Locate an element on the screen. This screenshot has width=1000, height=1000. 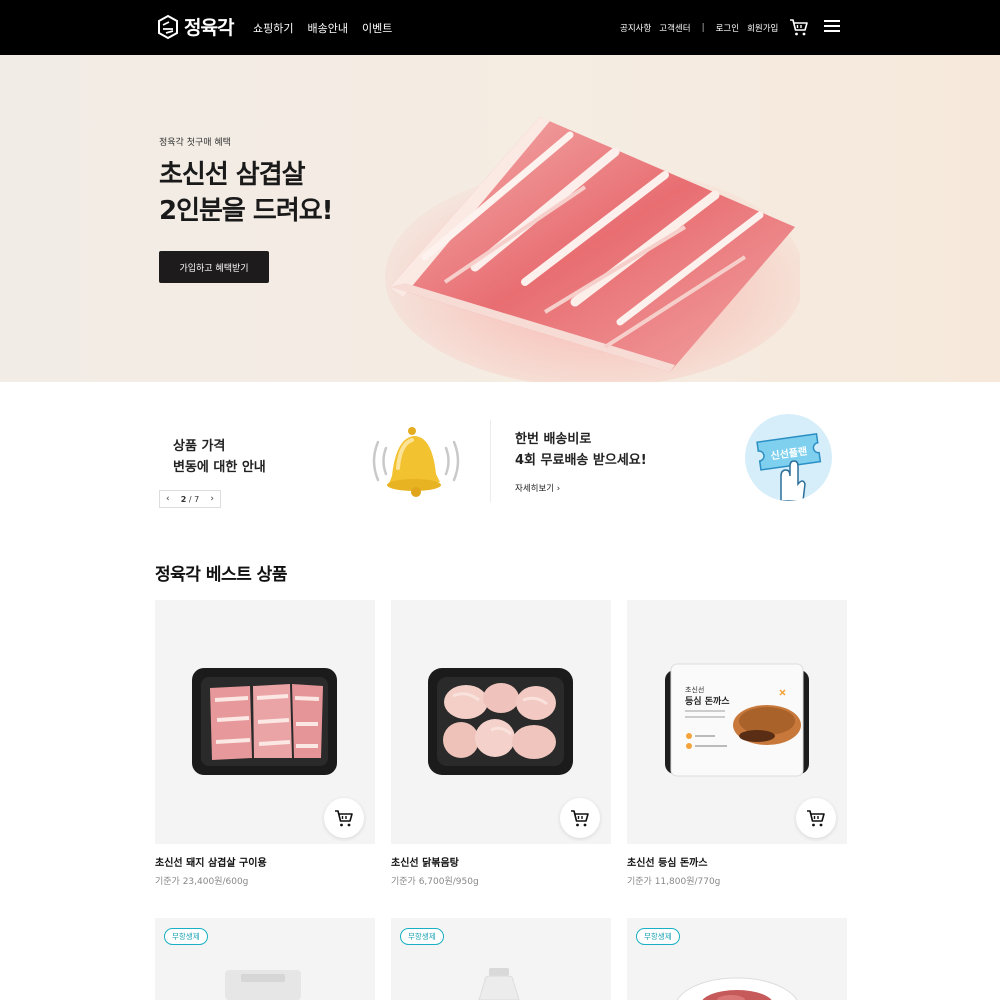
notice-line1: 상품 가격 is located at coordinates (199, 446).